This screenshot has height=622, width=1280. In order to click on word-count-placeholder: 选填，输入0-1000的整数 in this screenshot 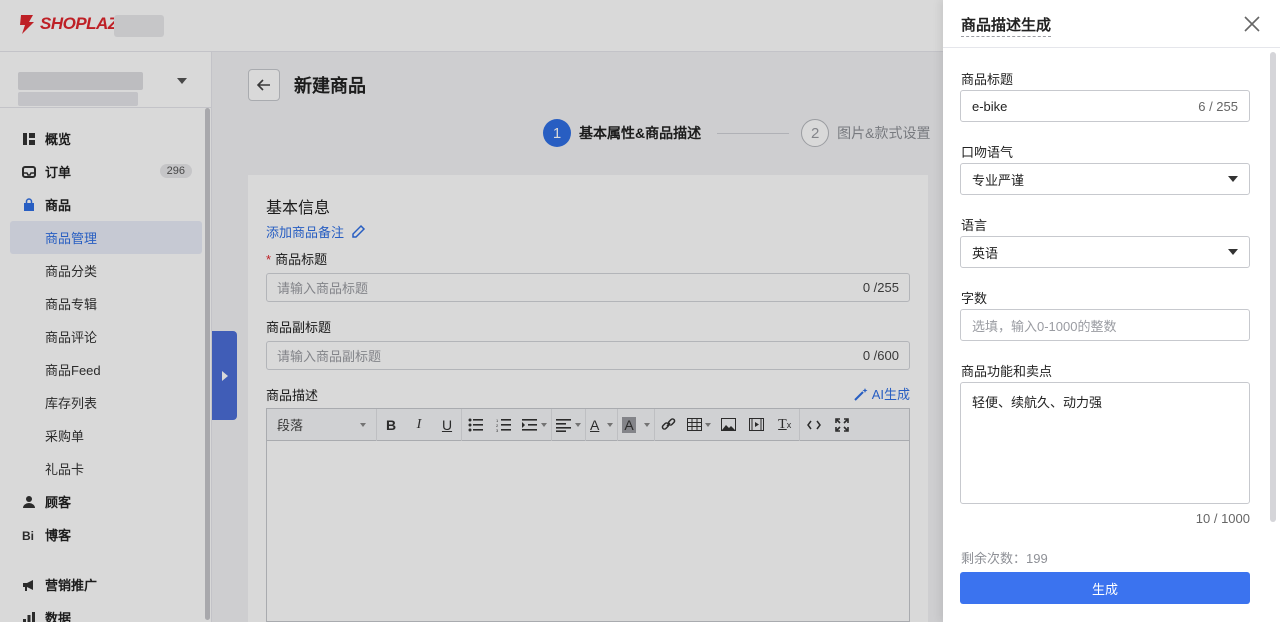, I will do `click(1044, 326)`.